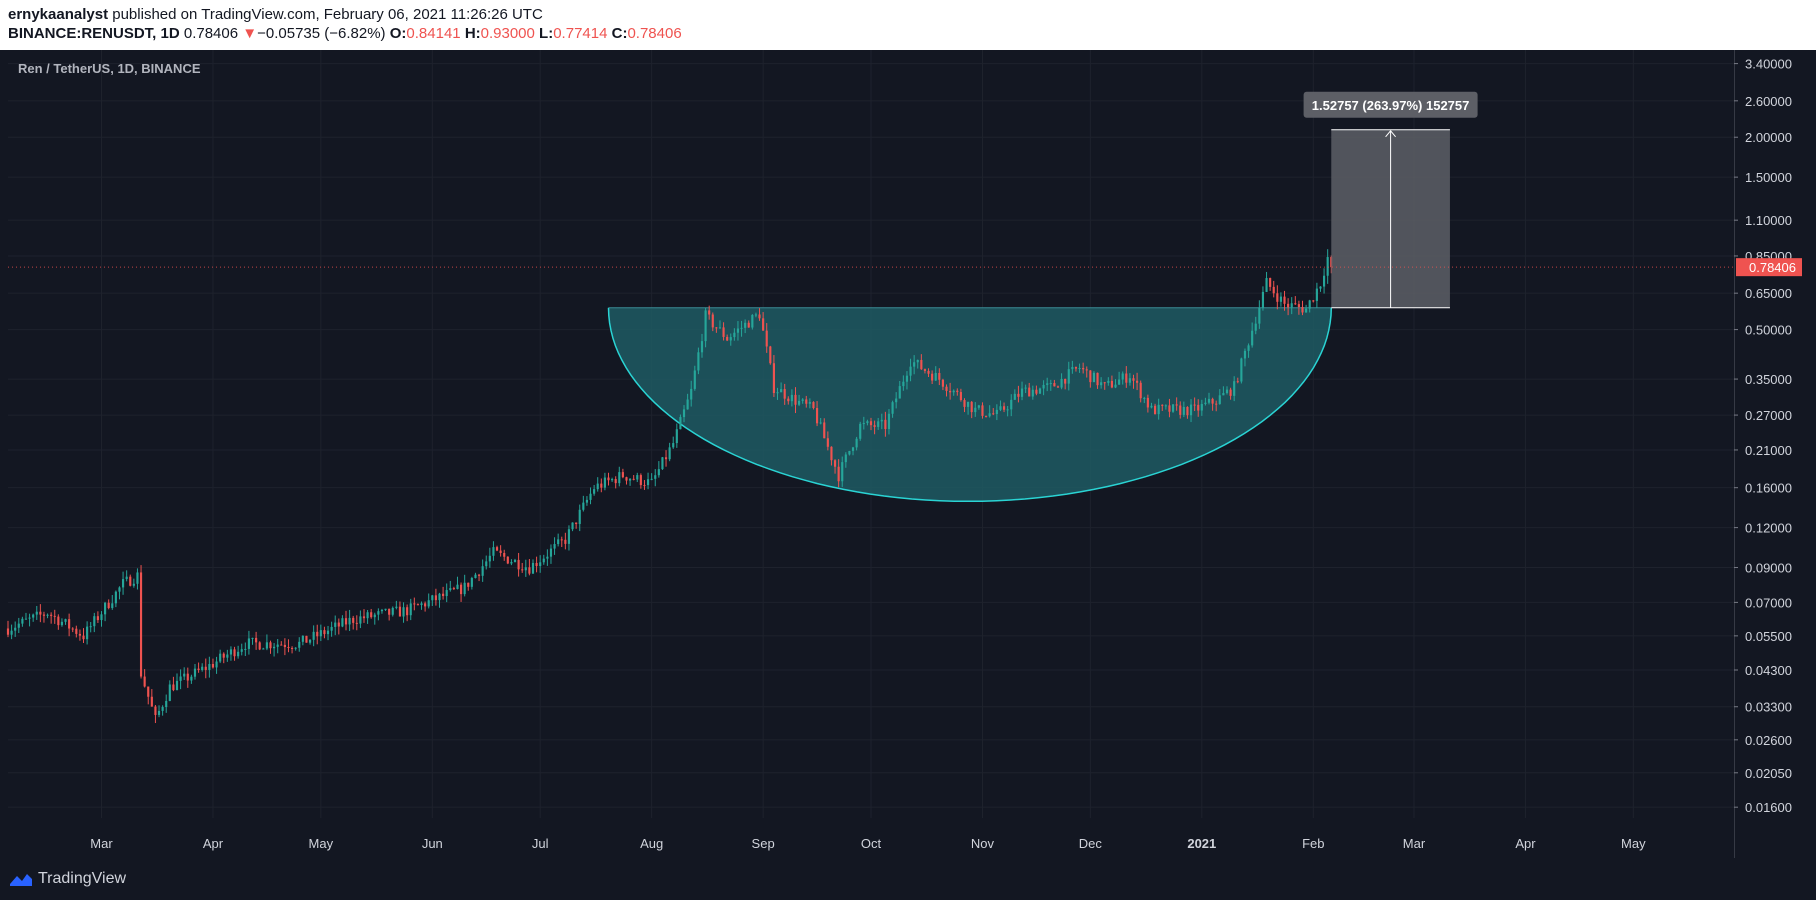  Describe the element at coordinates (101, 843) in the screenshot. I see `x-tick-label: Mar` at that location.